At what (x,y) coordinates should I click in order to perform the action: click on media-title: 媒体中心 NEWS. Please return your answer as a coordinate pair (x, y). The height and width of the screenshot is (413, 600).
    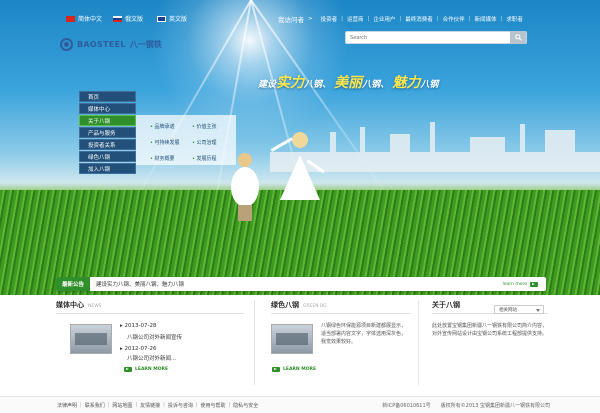
    Looking at the image, I should click on (150, 307).